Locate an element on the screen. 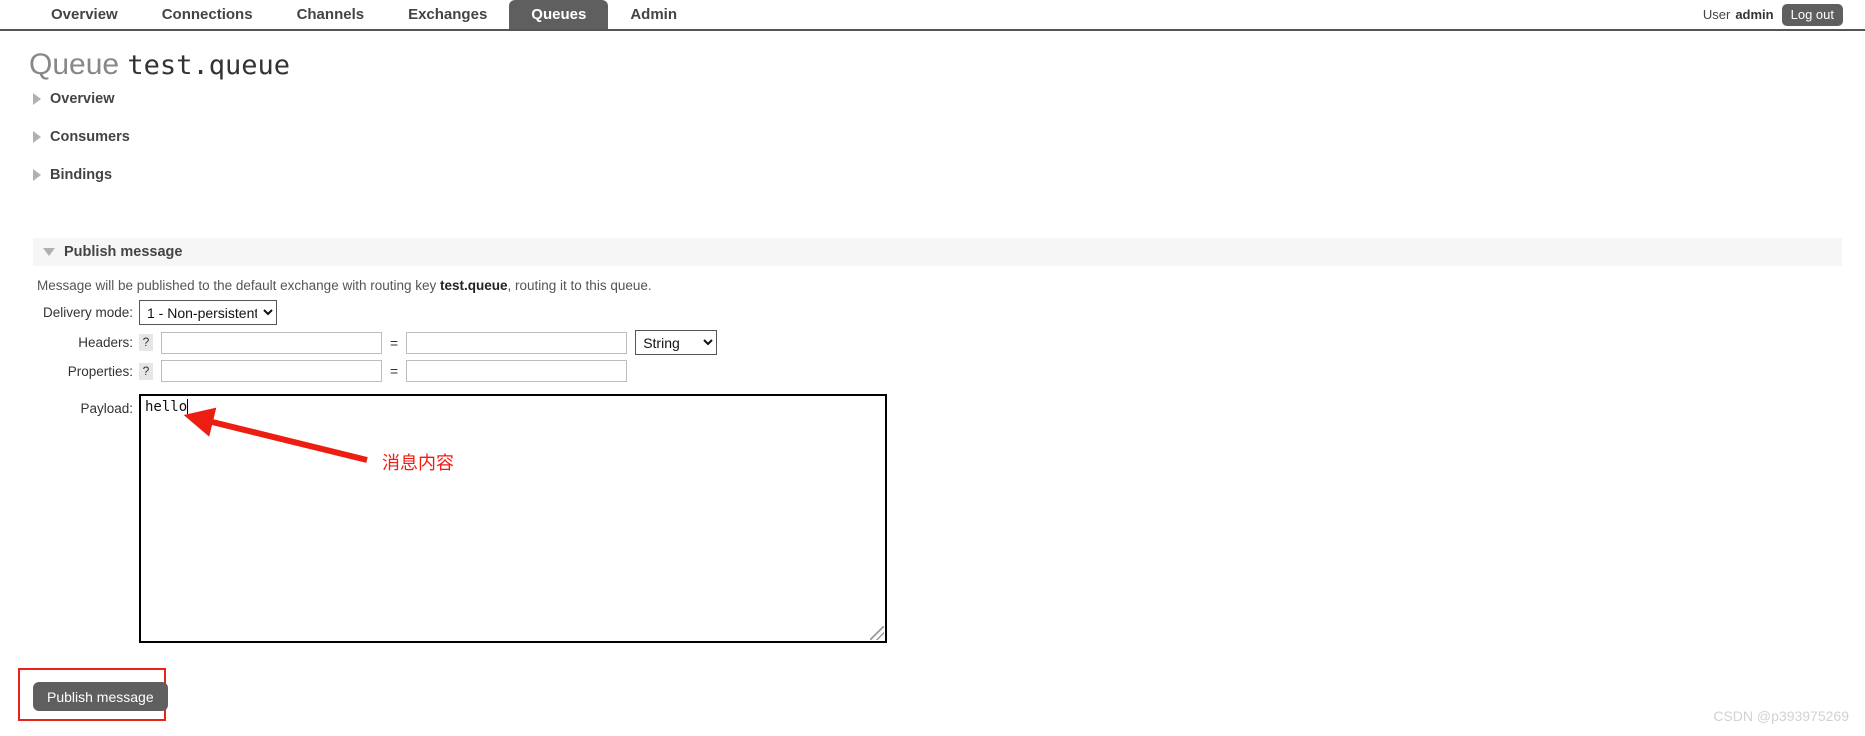 This screenshot has width=1865, height=736. properties-help-icon: ? is located at coordinates (146, 371).